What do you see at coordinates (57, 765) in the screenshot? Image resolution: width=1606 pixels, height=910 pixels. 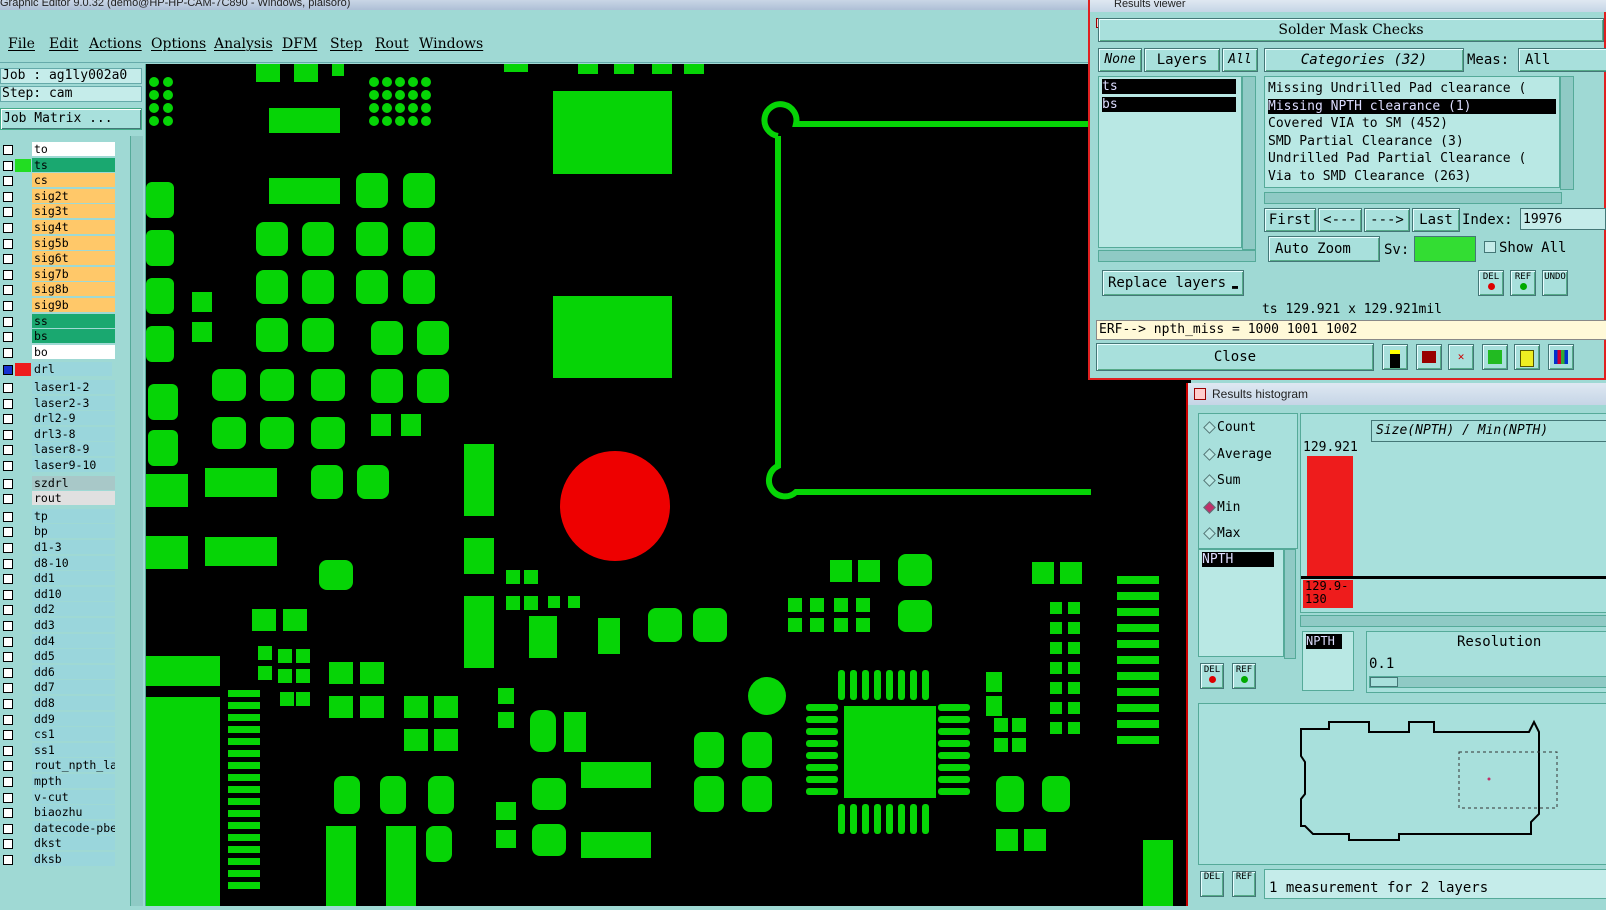 I see `layer-row-rout_npth_la: rout_npth_la` at bounding box center [57, 765].